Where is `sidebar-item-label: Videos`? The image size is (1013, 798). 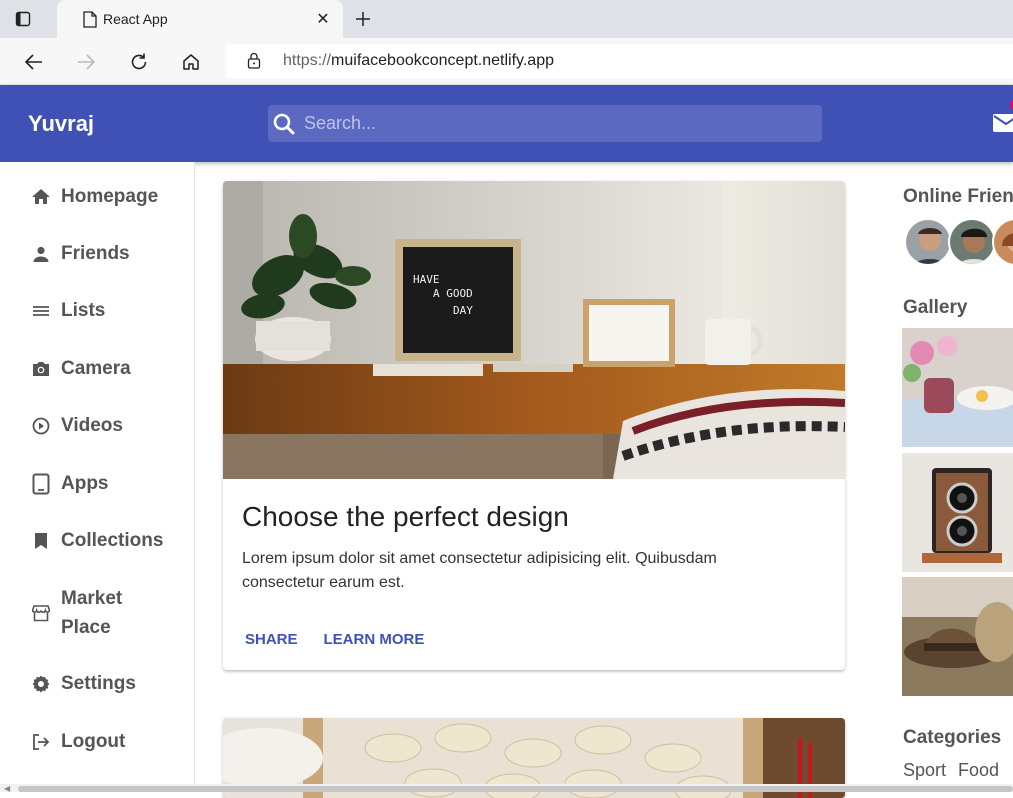 sidebar-item-label: Videos is located at coordinates (92, 425).